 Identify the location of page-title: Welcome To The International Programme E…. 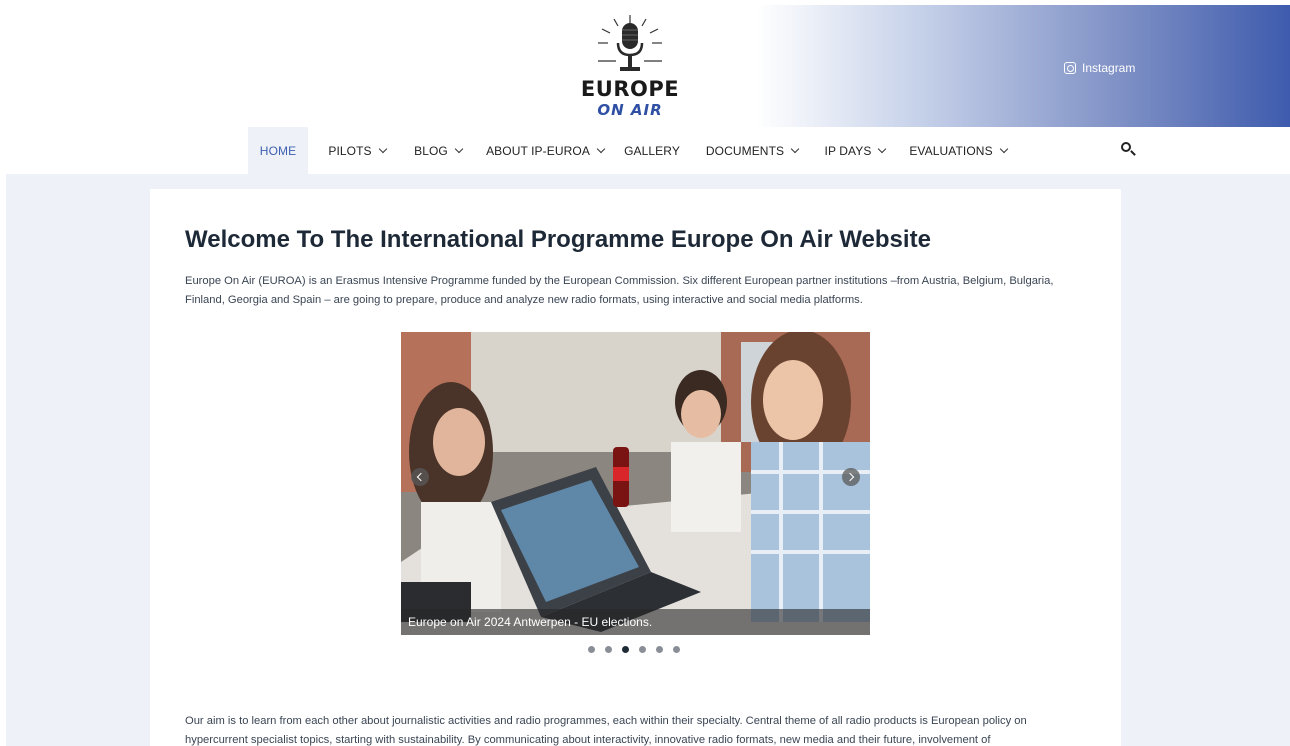
(558, 239).